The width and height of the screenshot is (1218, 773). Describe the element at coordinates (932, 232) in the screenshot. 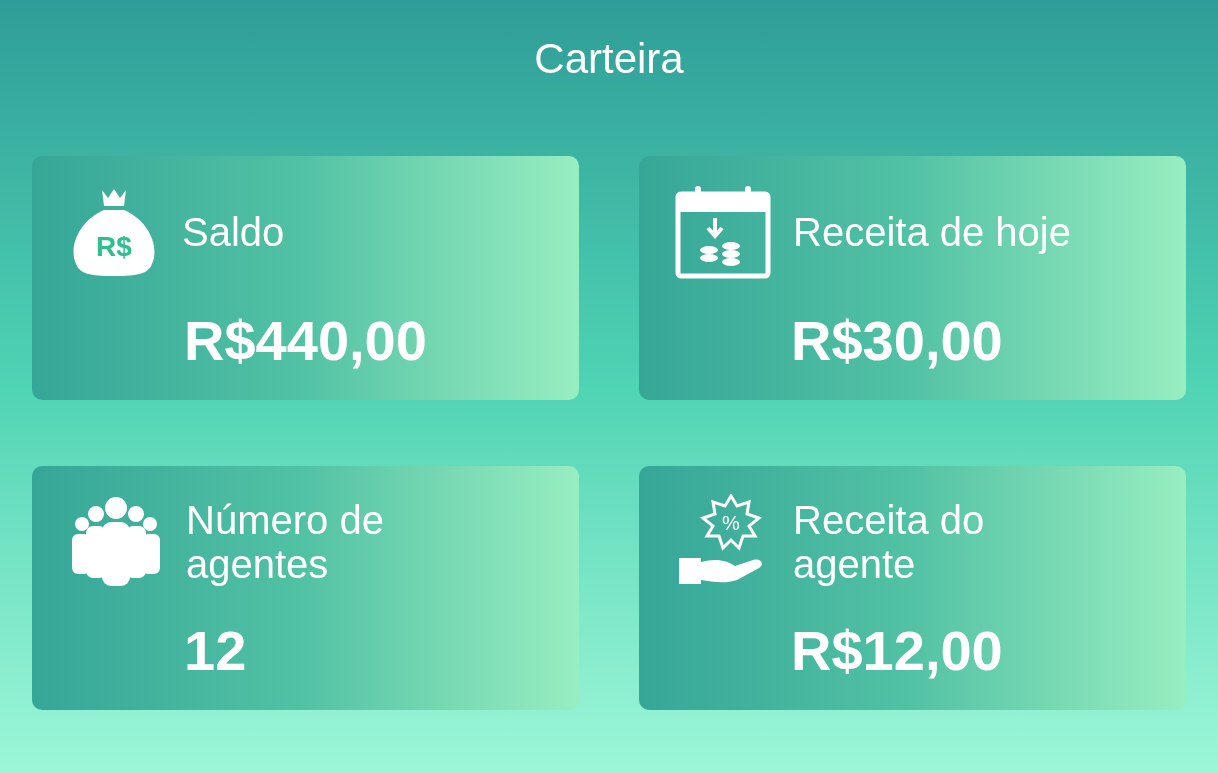

I see `card-label: Receita de hoje` at that location.